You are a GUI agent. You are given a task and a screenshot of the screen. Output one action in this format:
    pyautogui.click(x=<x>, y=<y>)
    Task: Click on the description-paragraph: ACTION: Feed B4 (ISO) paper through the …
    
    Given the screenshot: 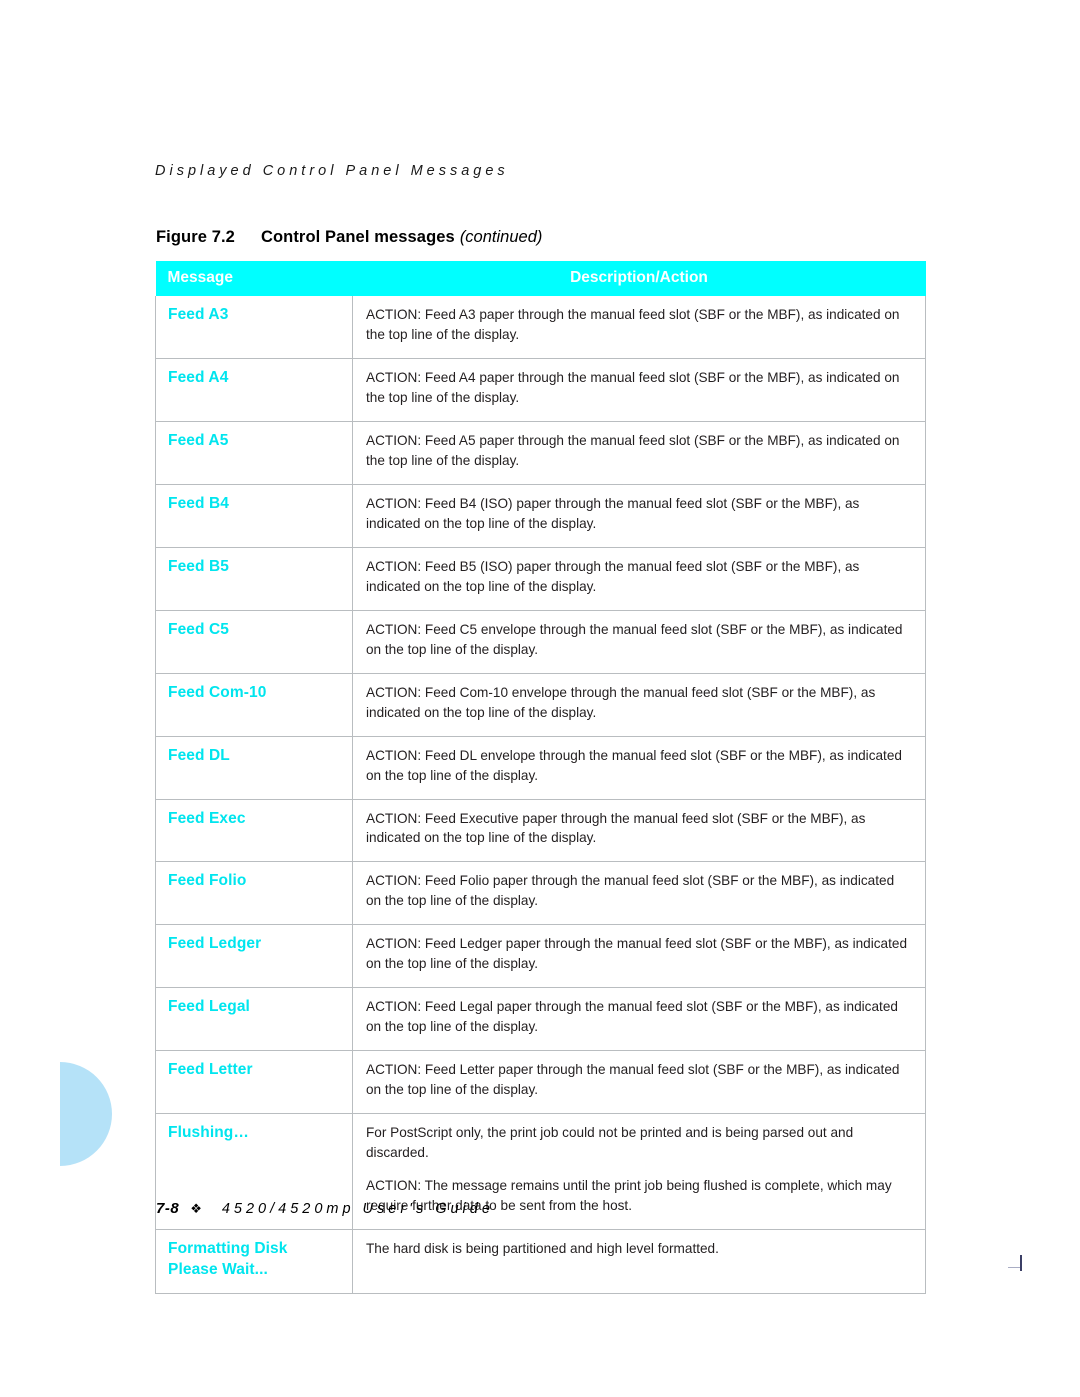 What is the action you would take?
    pyautogui.click(x=613, y=513)
    